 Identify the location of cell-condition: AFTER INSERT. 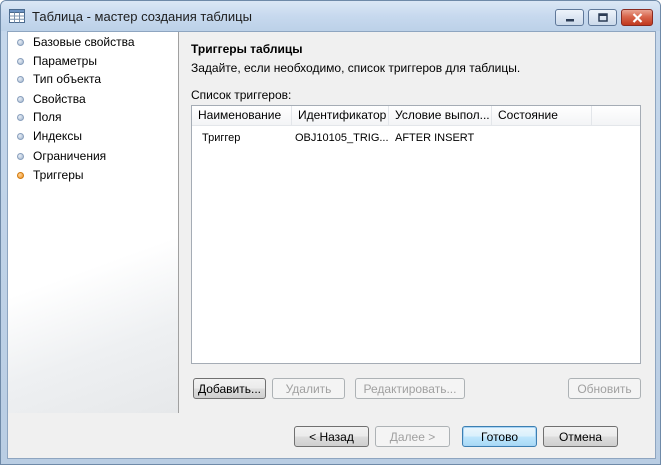
(435, 138).